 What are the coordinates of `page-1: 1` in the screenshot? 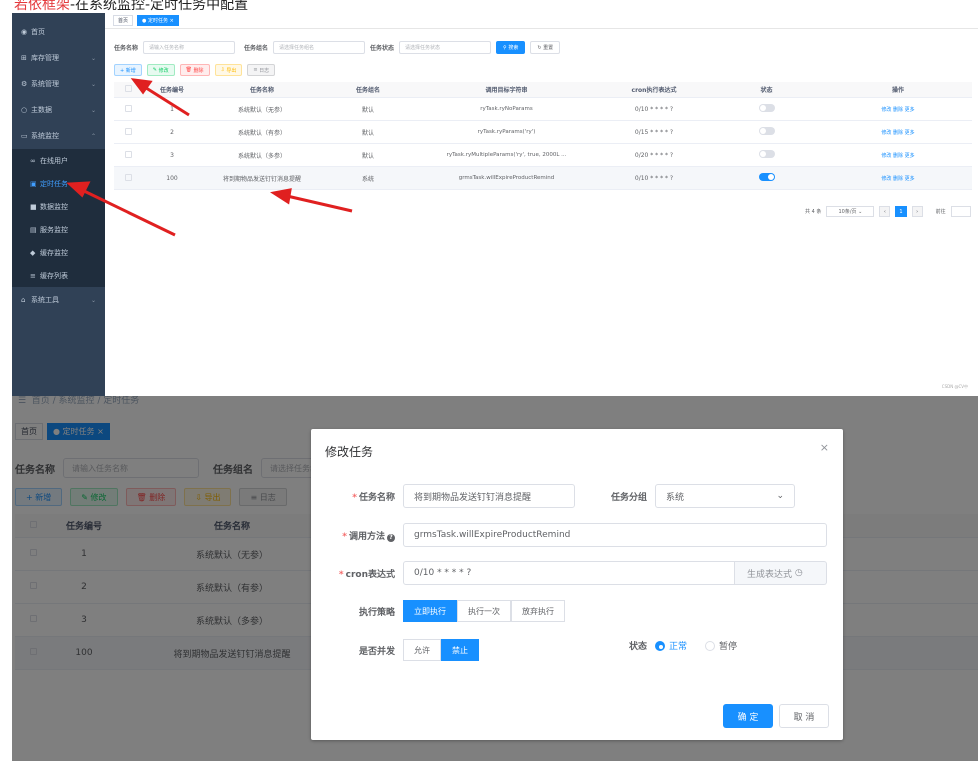 It's located at (901, 211).